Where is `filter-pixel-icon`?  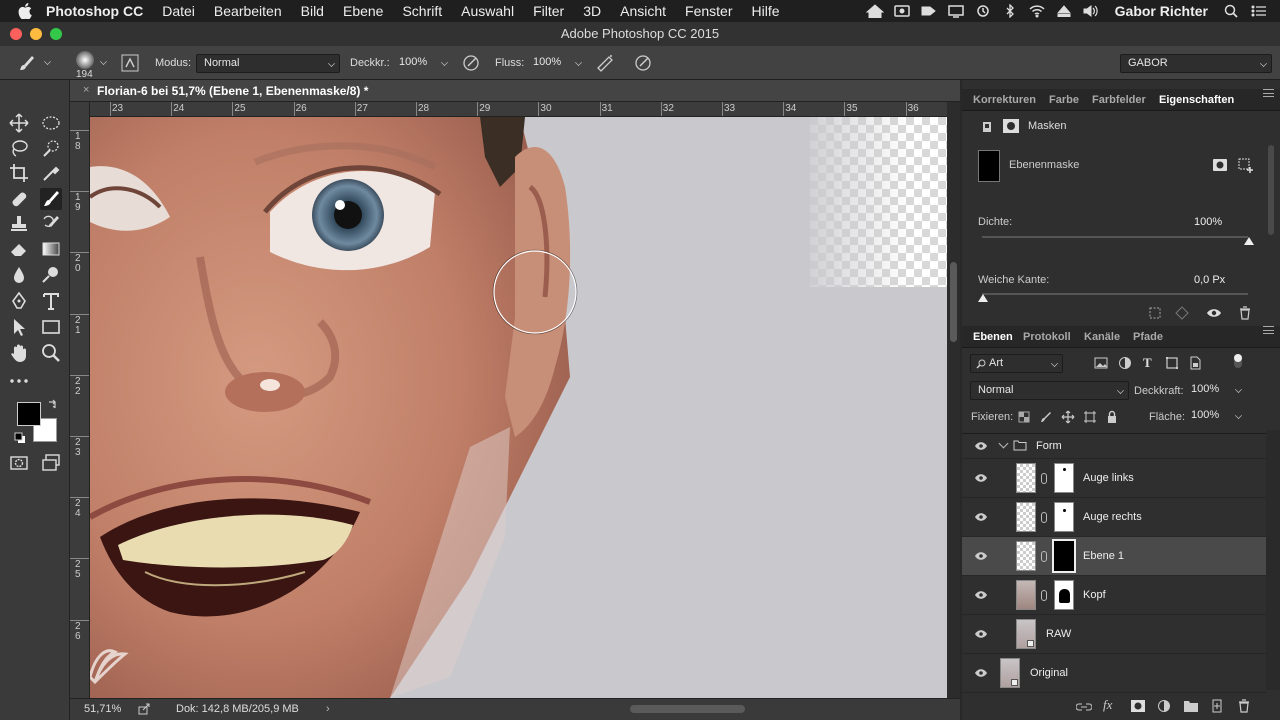 filter-pixel-icon is located at coordinates (1101, 363).